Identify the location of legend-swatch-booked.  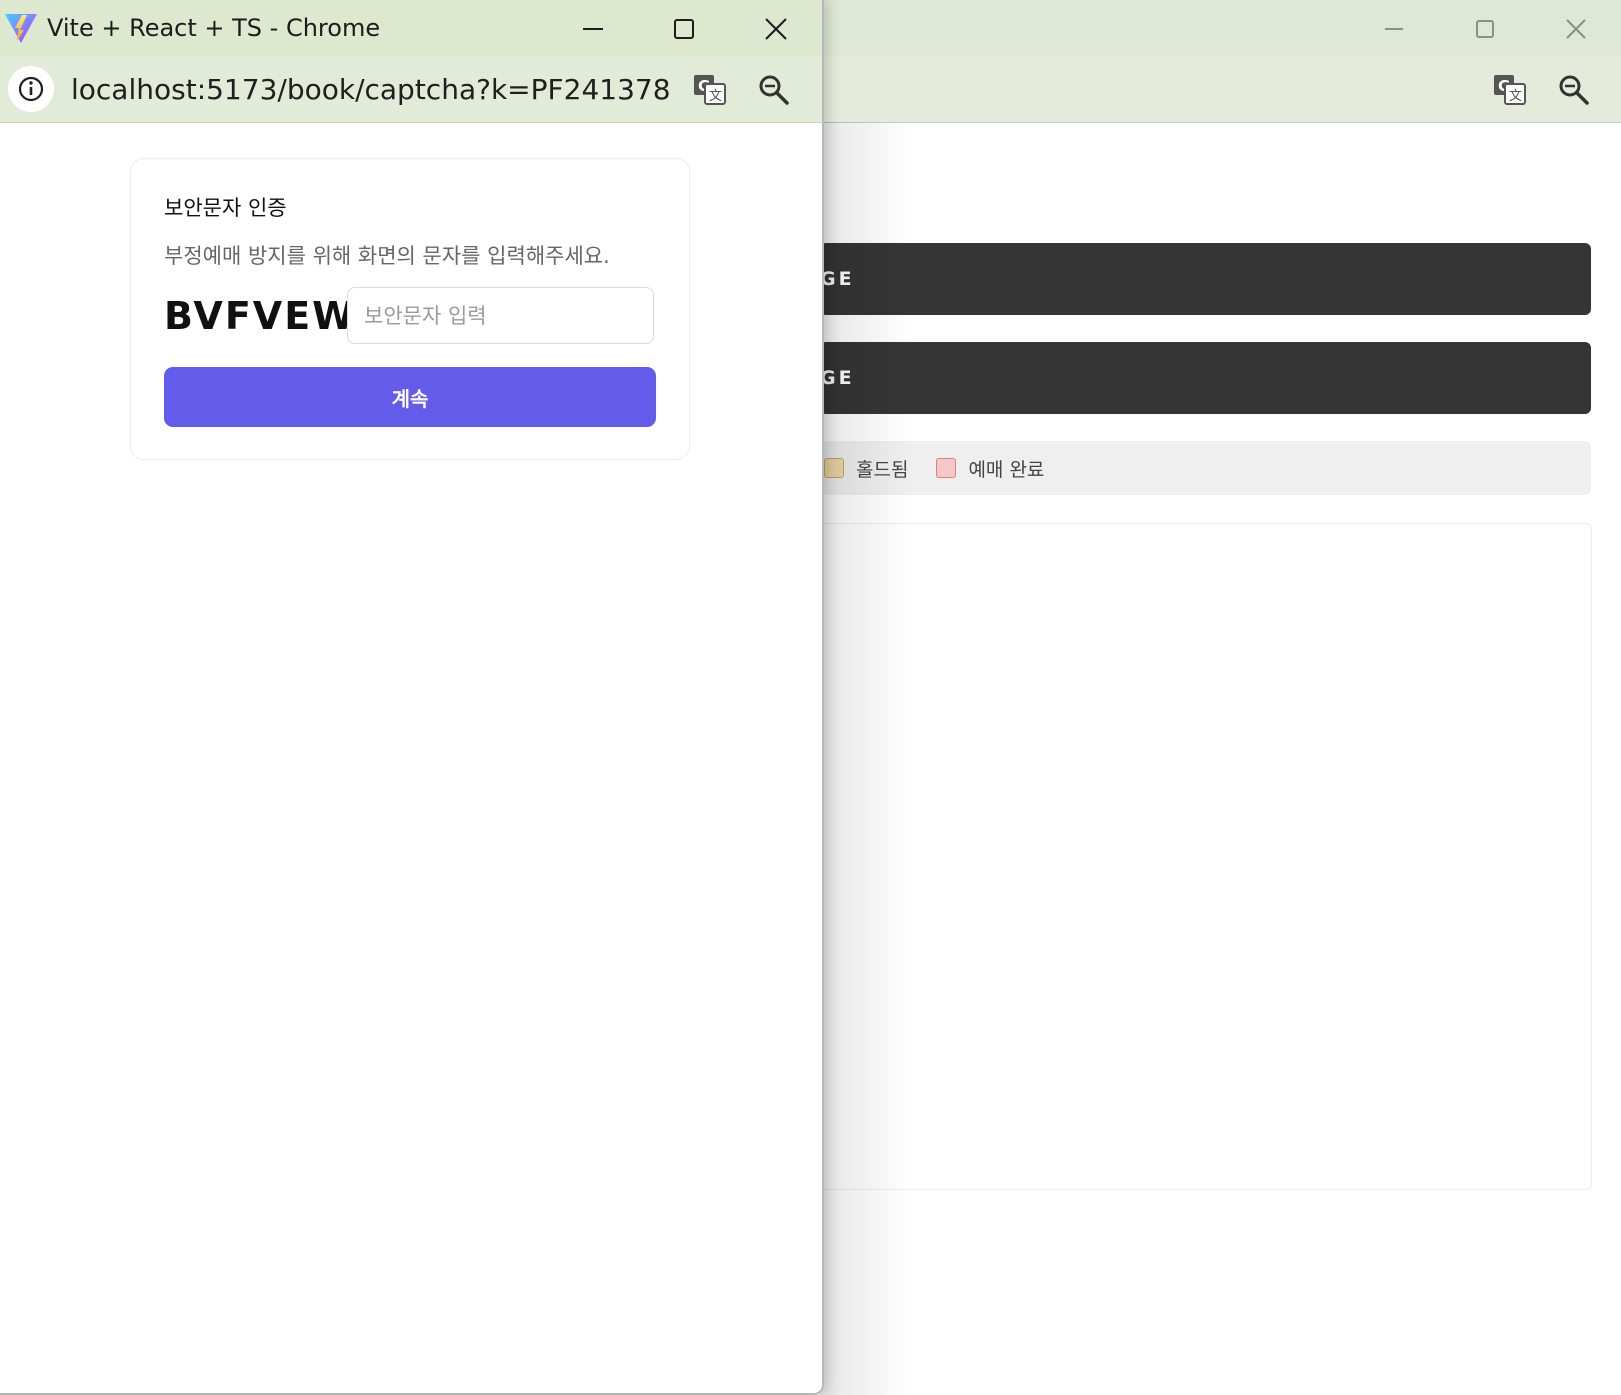
(946, 468).